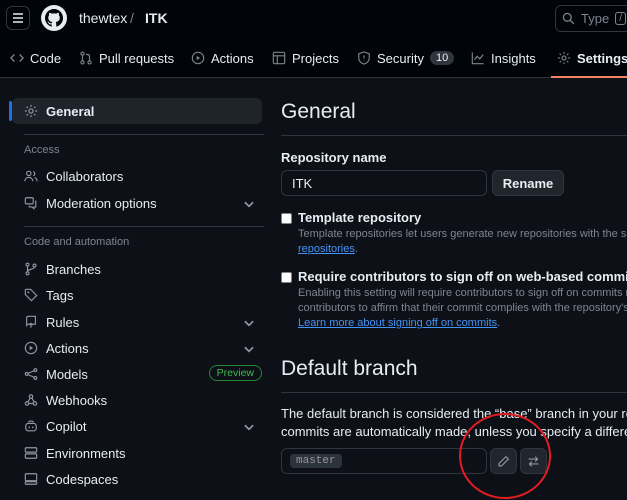 The image size is (627, 500). What do you see at coordinates (235, 373) in the screenshot?
I see `preview-badge: Preview` at bounding box center [235, 373].